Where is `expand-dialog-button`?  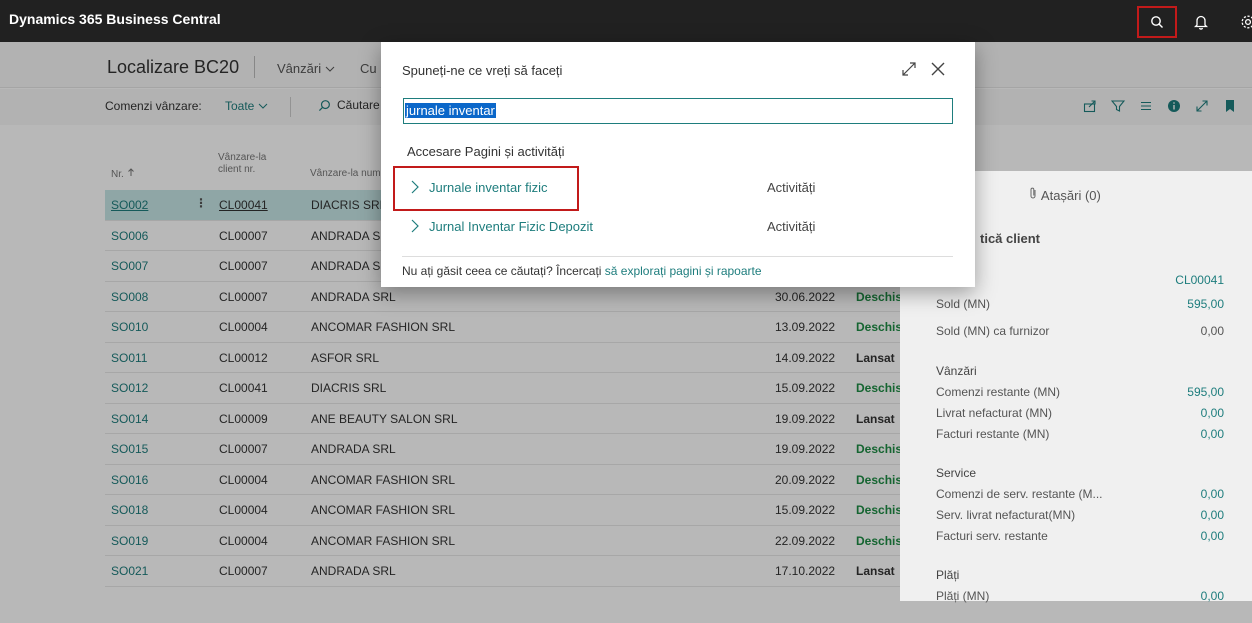
expand-dialog-button is located at coordinates (910, 70).